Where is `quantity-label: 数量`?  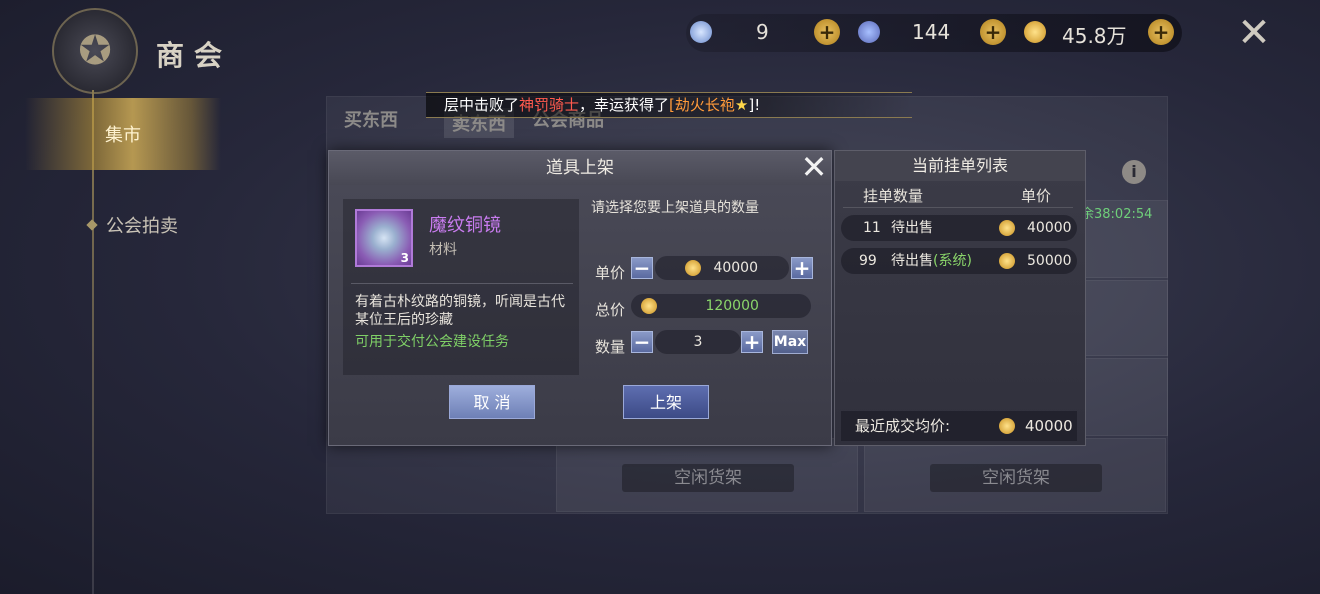 quantity-label: 数量 is located at coordinates (610, 347).